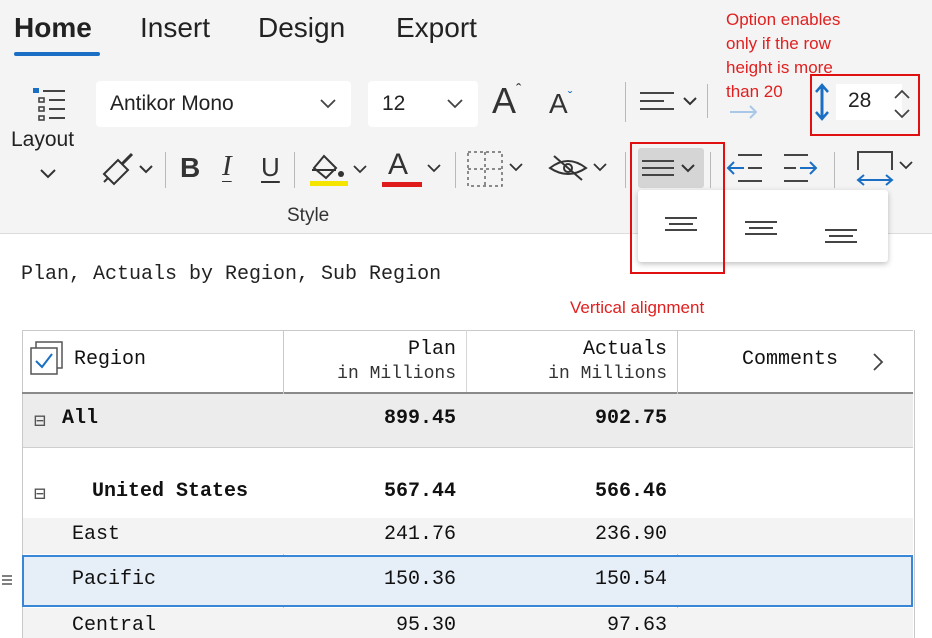 This screenshot has height=638, width=932. What do you see at coordinates (231, 274) in the screenshot?
I see `table-title: Plan, Actuals by Region, Sub Region` at bounding box center [231, 274].